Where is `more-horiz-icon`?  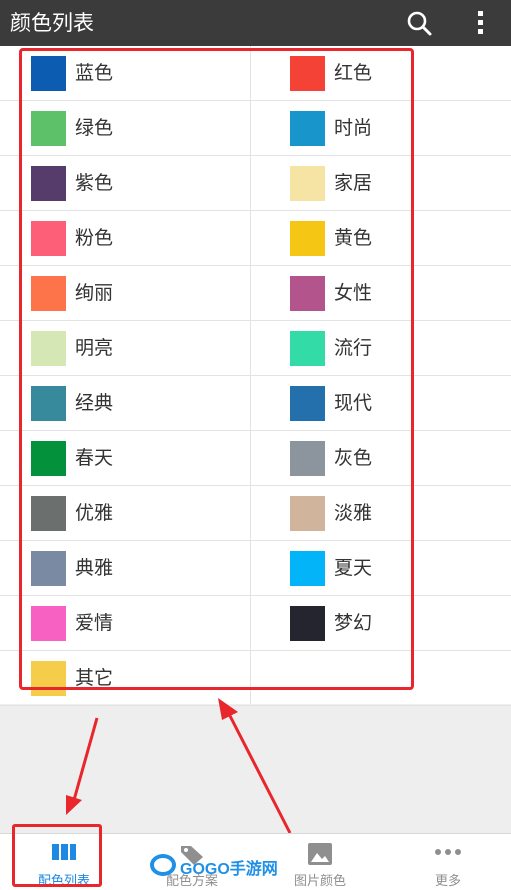
more-horiz-icon is located at coordinates (448, 854).